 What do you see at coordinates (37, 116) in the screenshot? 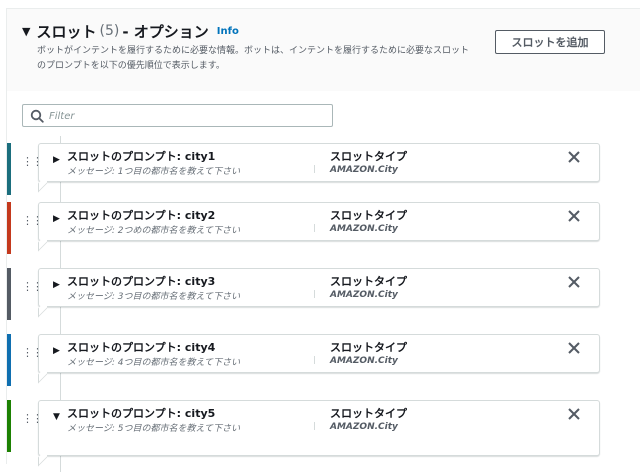
I see `search-icon` at bounding box center [37, 116].